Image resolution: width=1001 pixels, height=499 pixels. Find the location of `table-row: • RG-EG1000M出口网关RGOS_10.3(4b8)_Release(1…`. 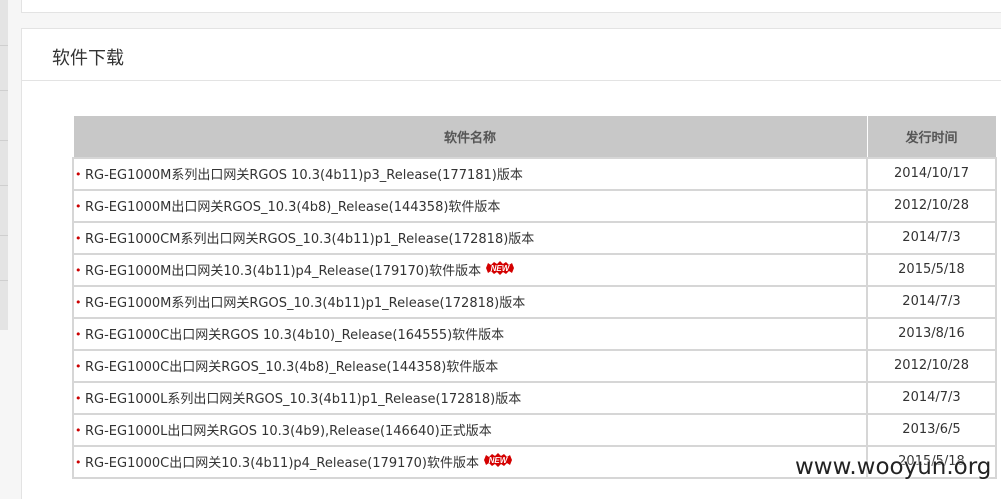

table-row: • RG-EG1000M出口网关RGOS_10.3(4b8)_Release(1… is located at coordinates (534, 205).